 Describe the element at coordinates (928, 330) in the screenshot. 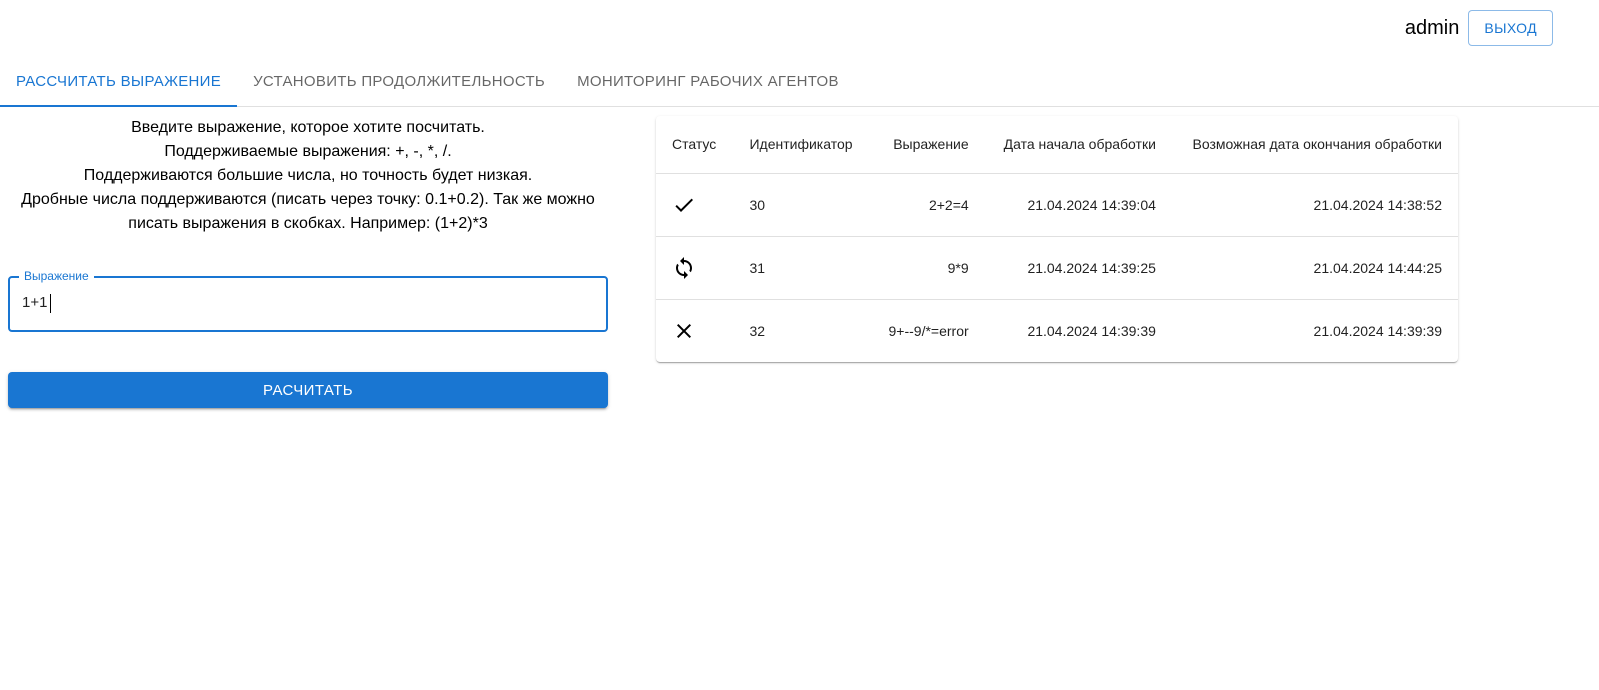

I see `expression-cell: 9+--9/*=error` at that location.